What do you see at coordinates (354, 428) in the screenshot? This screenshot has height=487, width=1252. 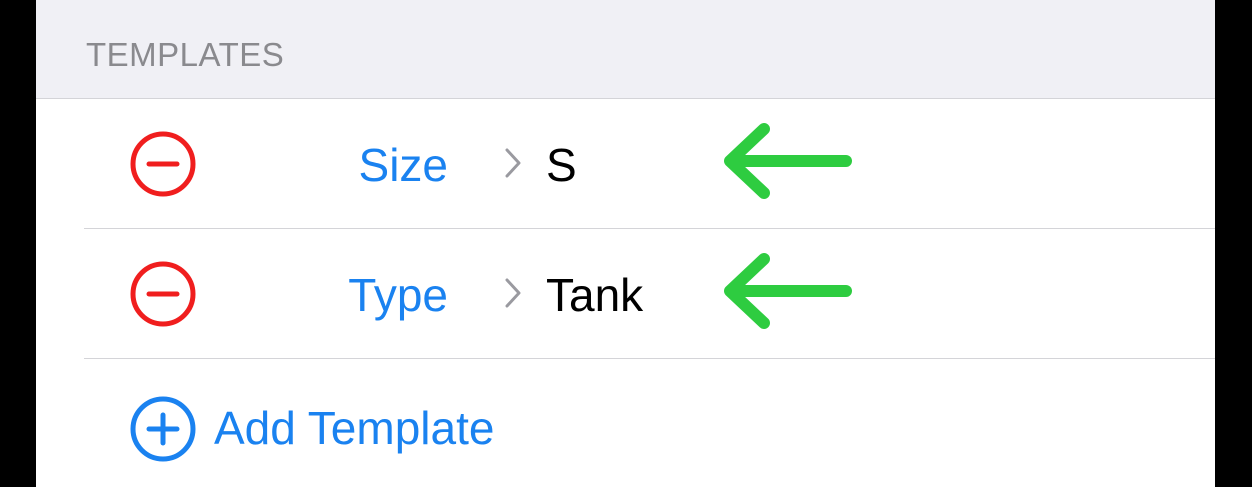 I see `add-template-label: Add Template` at bounding box center [354, 428].